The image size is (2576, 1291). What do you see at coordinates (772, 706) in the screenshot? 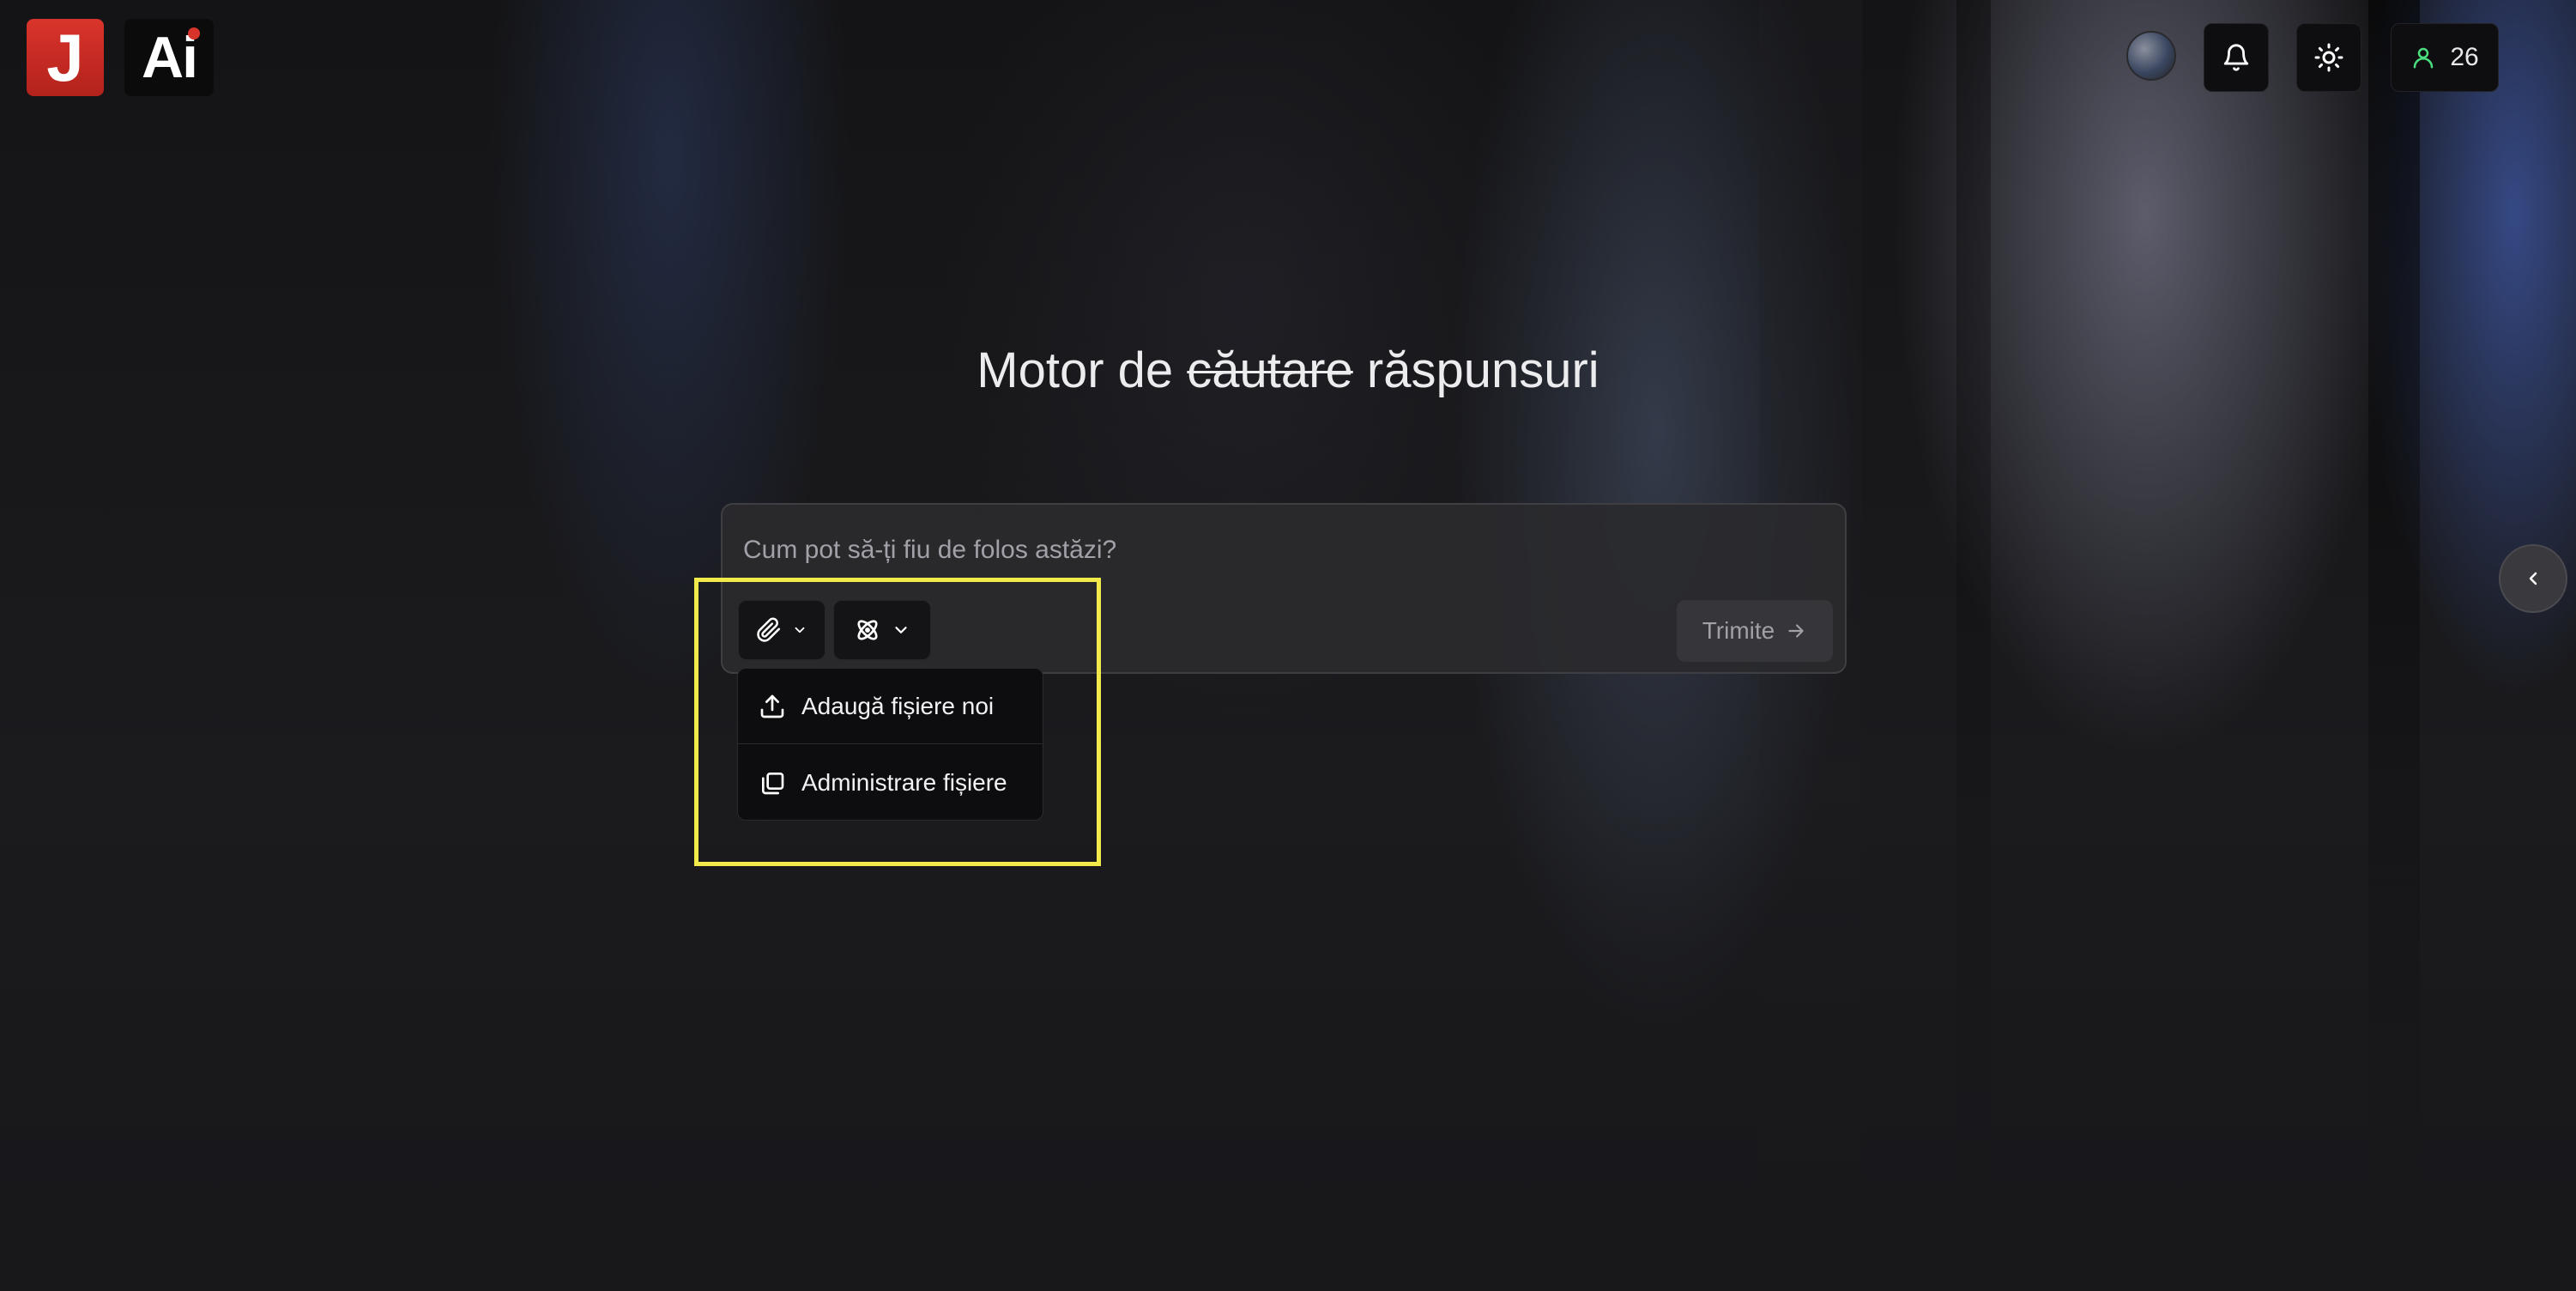
I see `upload-icon` at bounding box center [772, 706].